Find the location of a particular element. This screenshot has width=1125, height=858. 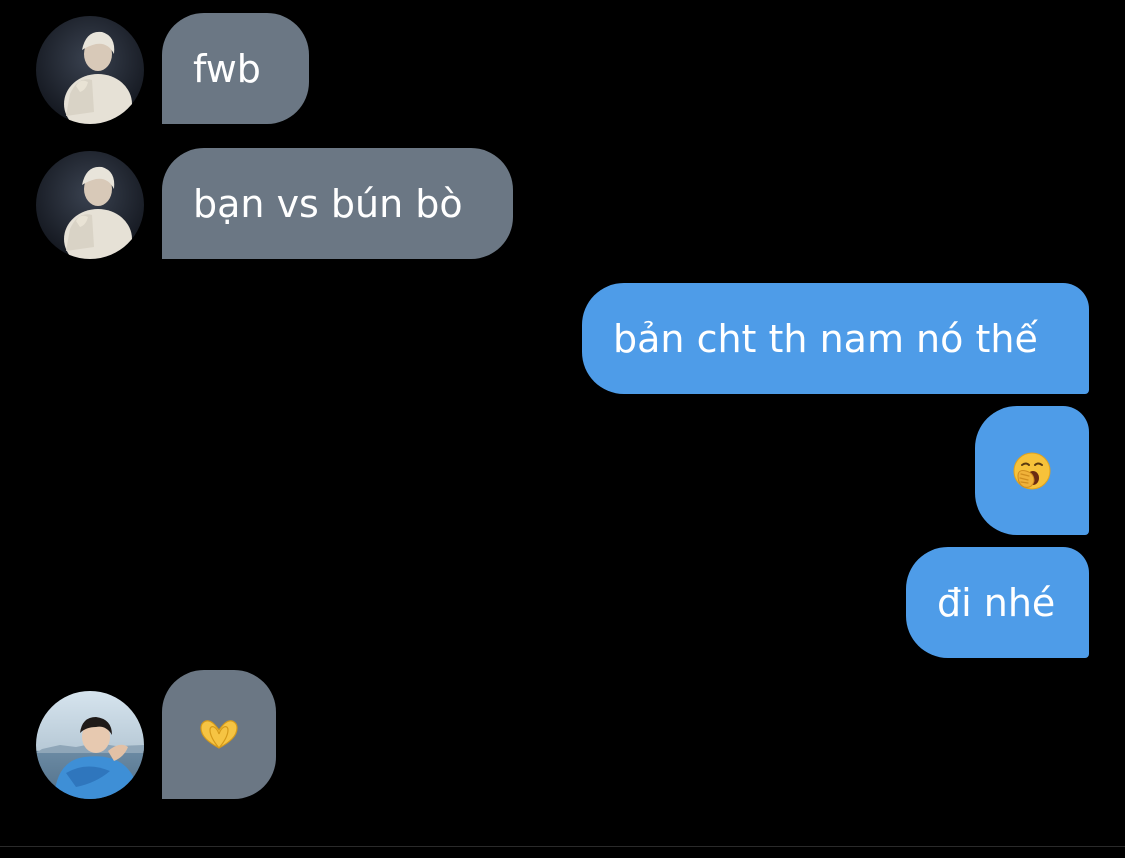

message-bubble-outgoing: đi nhé is located at coordinates (997, 602).